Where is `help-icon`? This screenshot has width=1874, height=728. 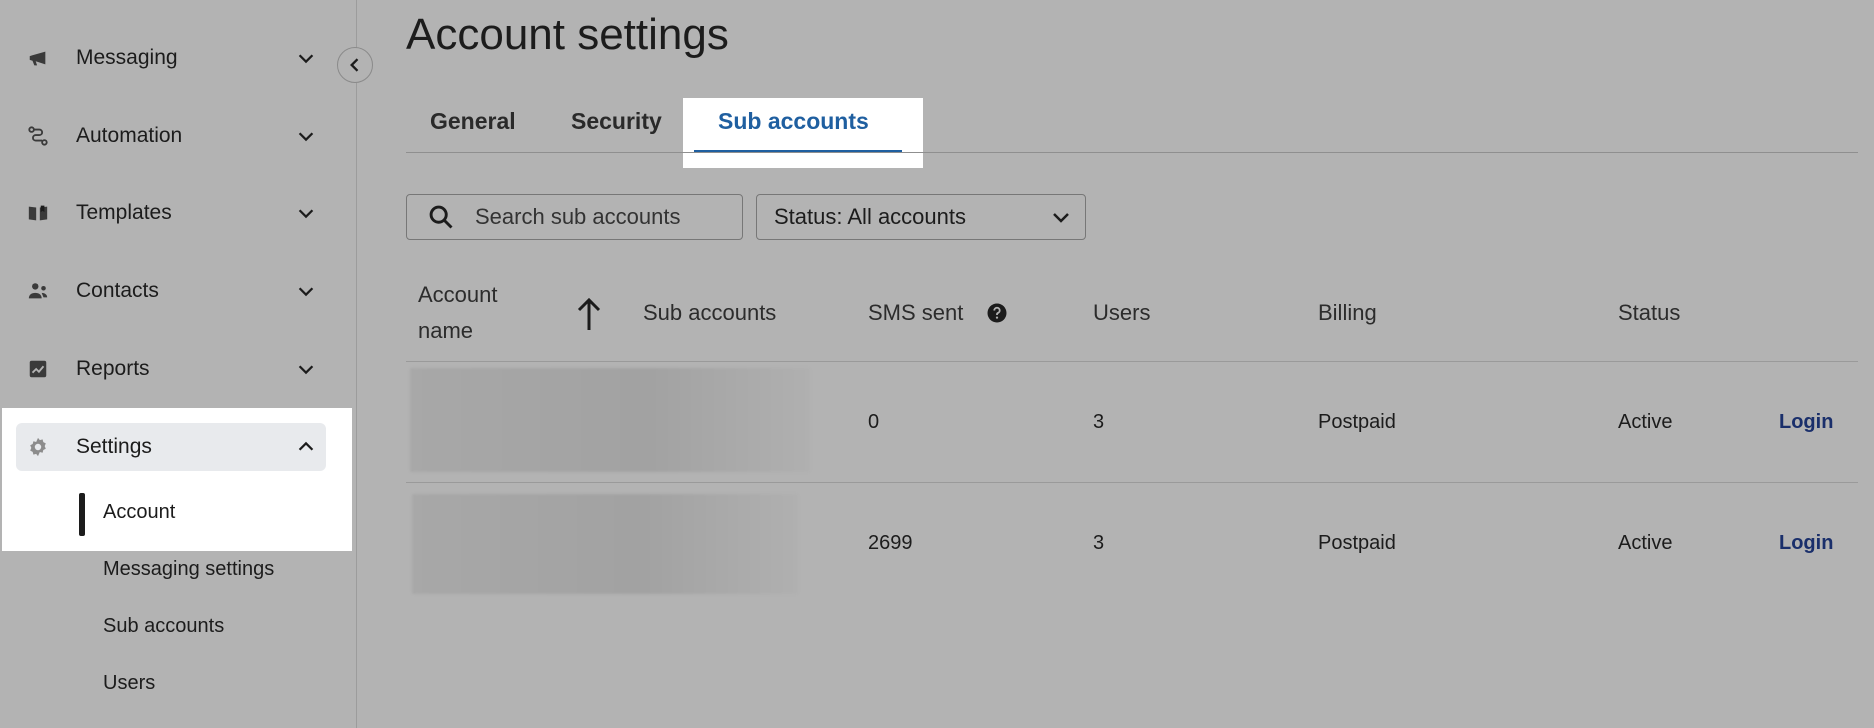 help-icon is located at coordinates (997, 313).